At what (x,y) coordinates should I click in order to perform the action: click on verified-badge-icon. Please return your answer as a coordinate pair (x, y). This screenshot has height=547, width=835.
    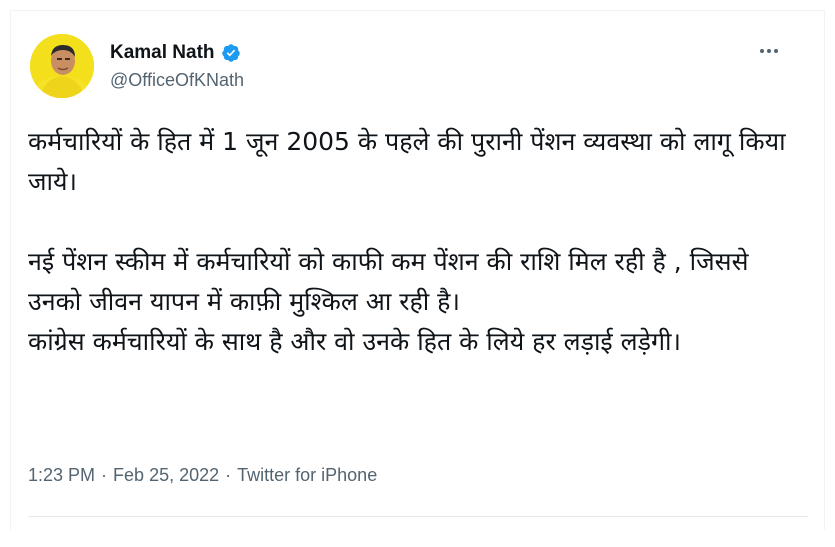
    Looking at the image, I should click on (230, 53).